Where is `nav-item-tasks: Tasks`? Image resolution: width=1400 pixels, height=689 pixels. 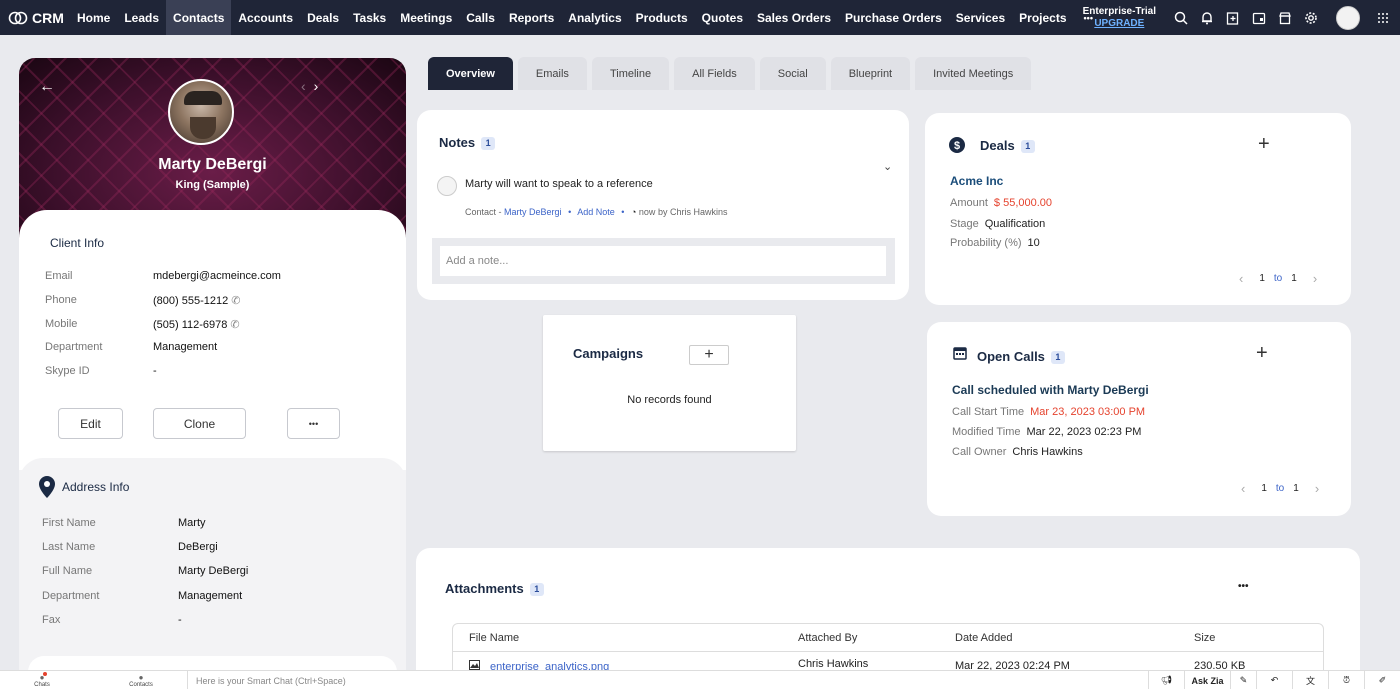 nav-item-tasks: Tasks is located at coordinates (369, 17).